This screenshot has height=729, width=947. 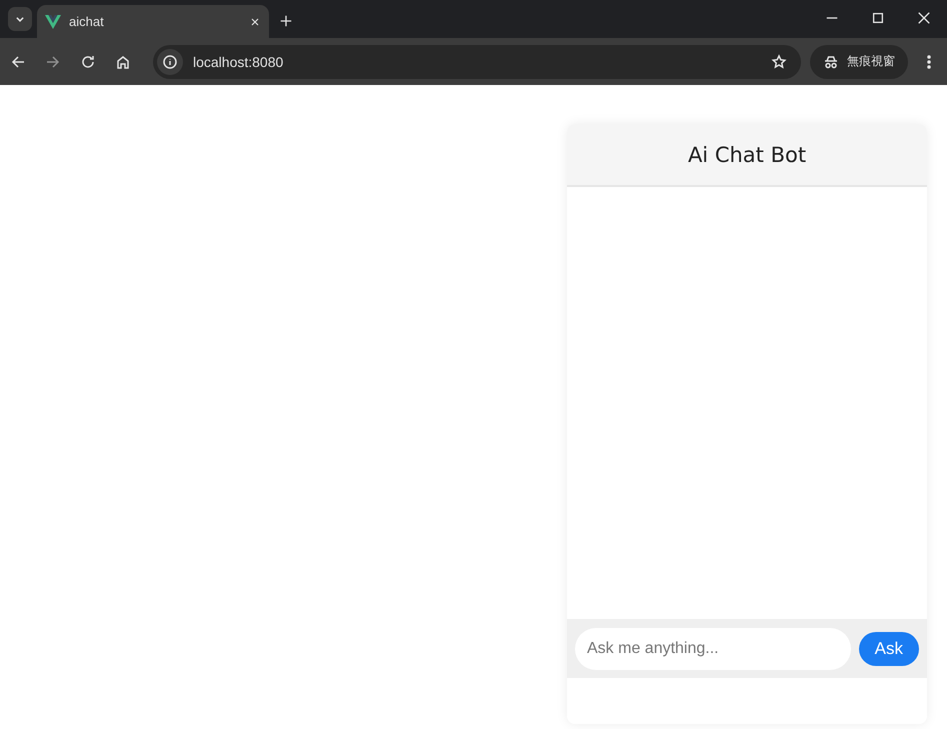 What do you see at coordinates (87, 21) in the screenshot?
I see `tab-title: aichat` at bounding box center [87, 21].